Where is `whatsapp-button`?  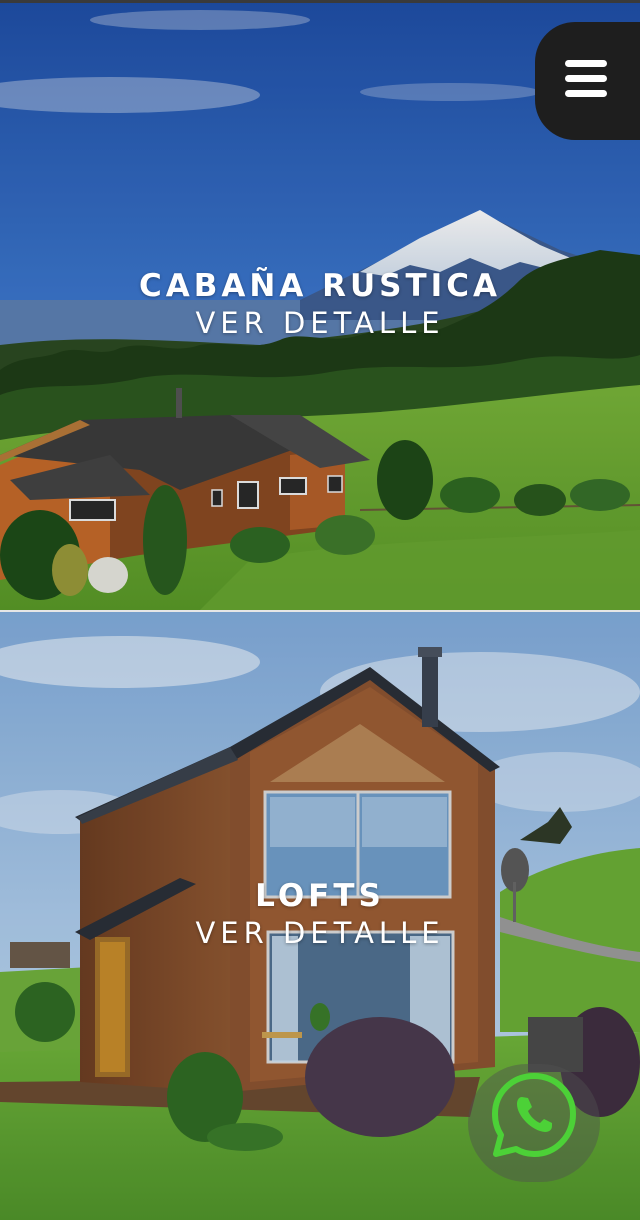 whatsapp-button is located at coordinates (534, 1123).